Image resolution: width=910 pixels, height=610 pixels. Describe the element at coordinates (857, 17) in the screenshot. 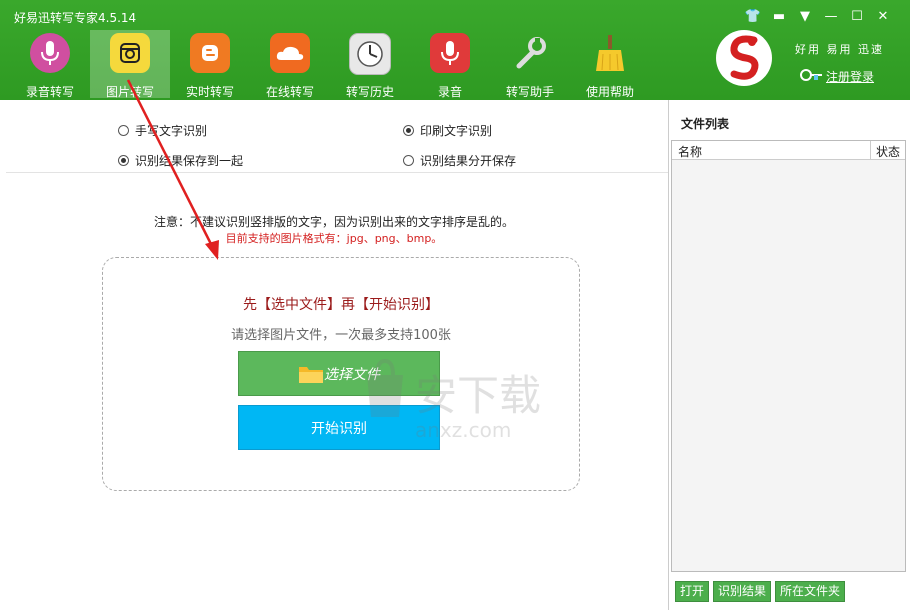

I see `maximize-button: ☐` at that location.